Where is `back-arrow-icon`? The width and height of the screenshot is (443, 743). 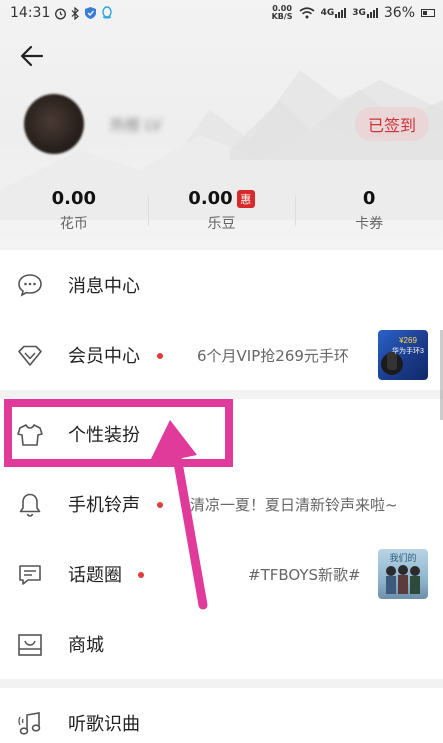 back-arrow-icon is located at coordinates (32, 56).